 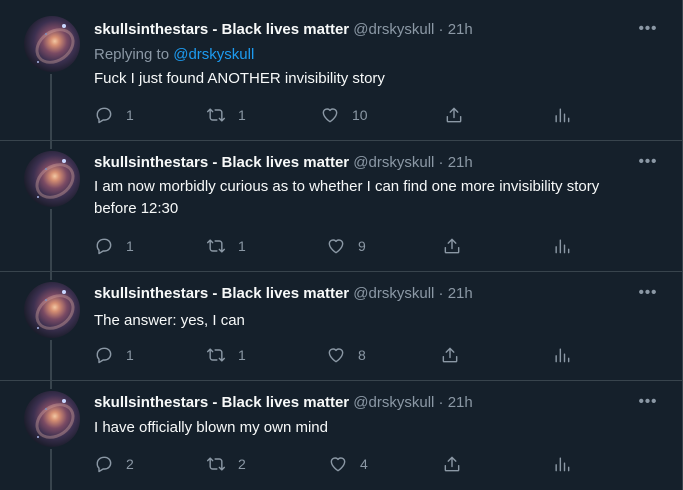 I want to click on like-count: 4, so click(x=364, y=464).